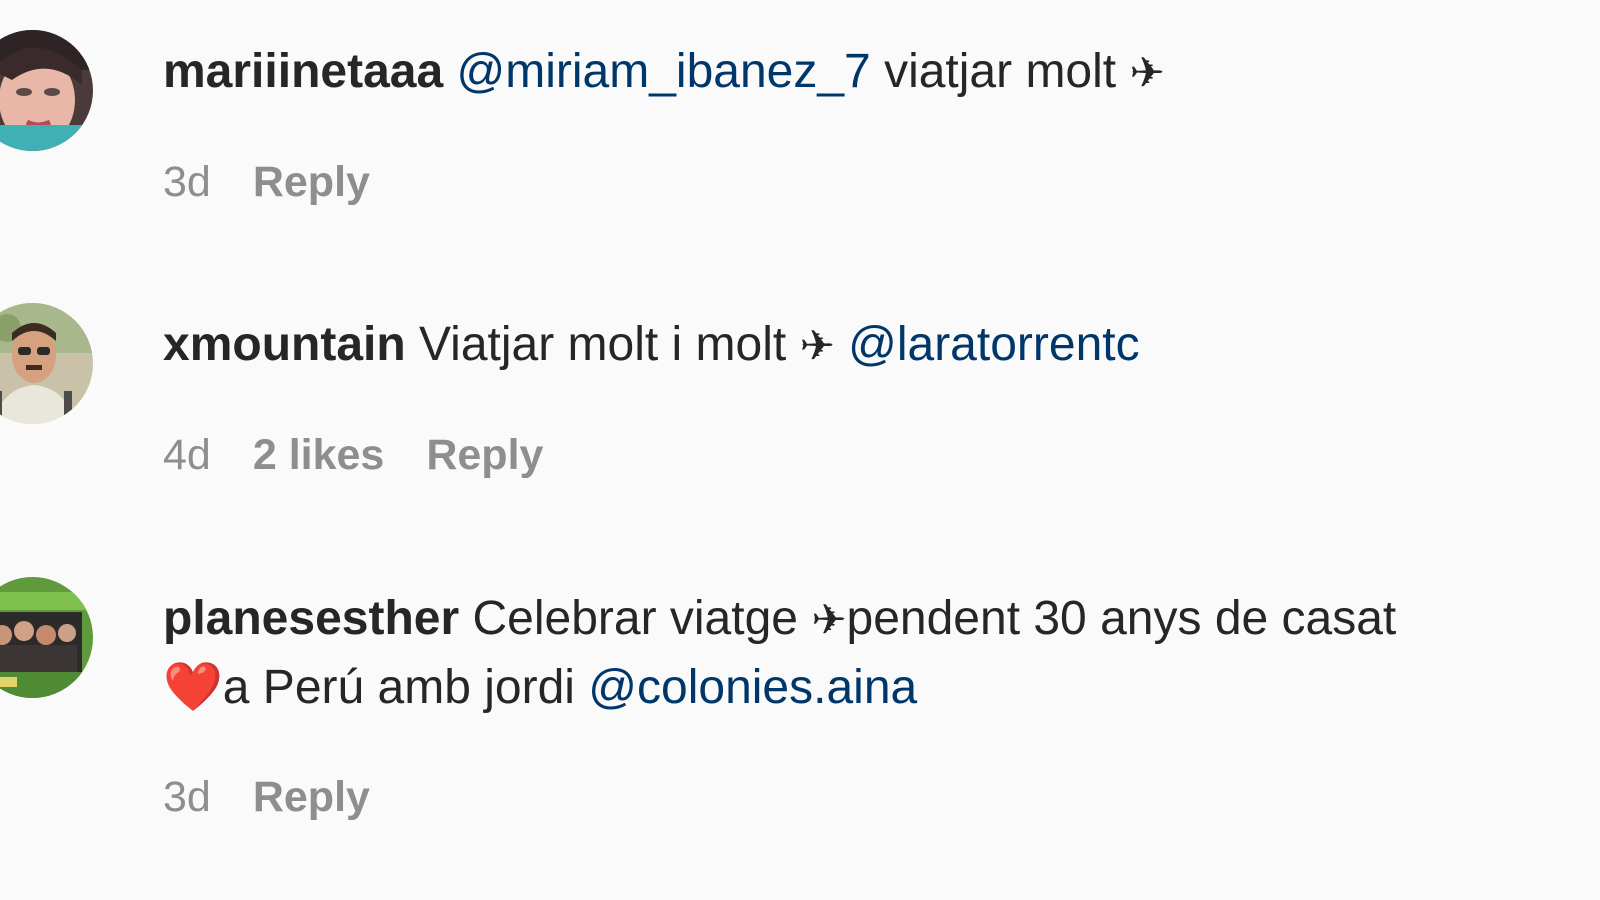 This screenshot has height=900, width=1600. I want to click on comment-body-end: a Perú amb jordi, so click(405, 687).